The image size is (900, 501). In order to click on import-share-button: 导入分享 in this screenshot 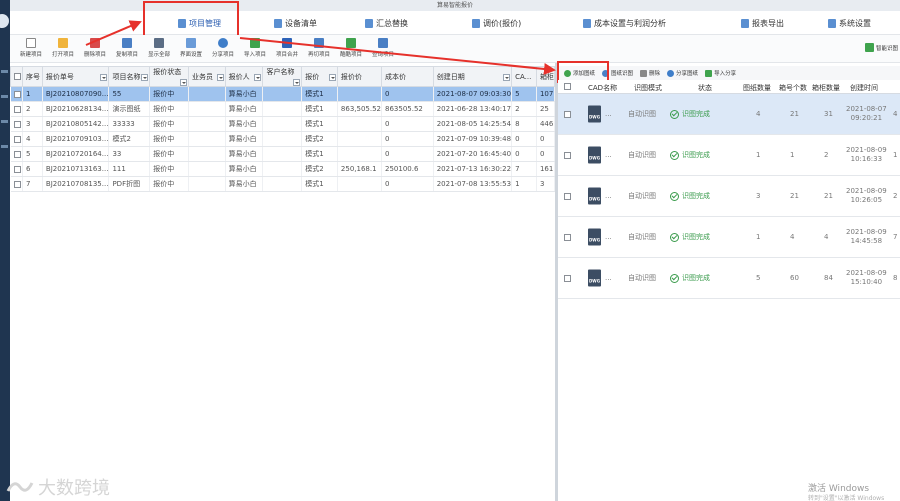, I will do `click(720, 73)`.